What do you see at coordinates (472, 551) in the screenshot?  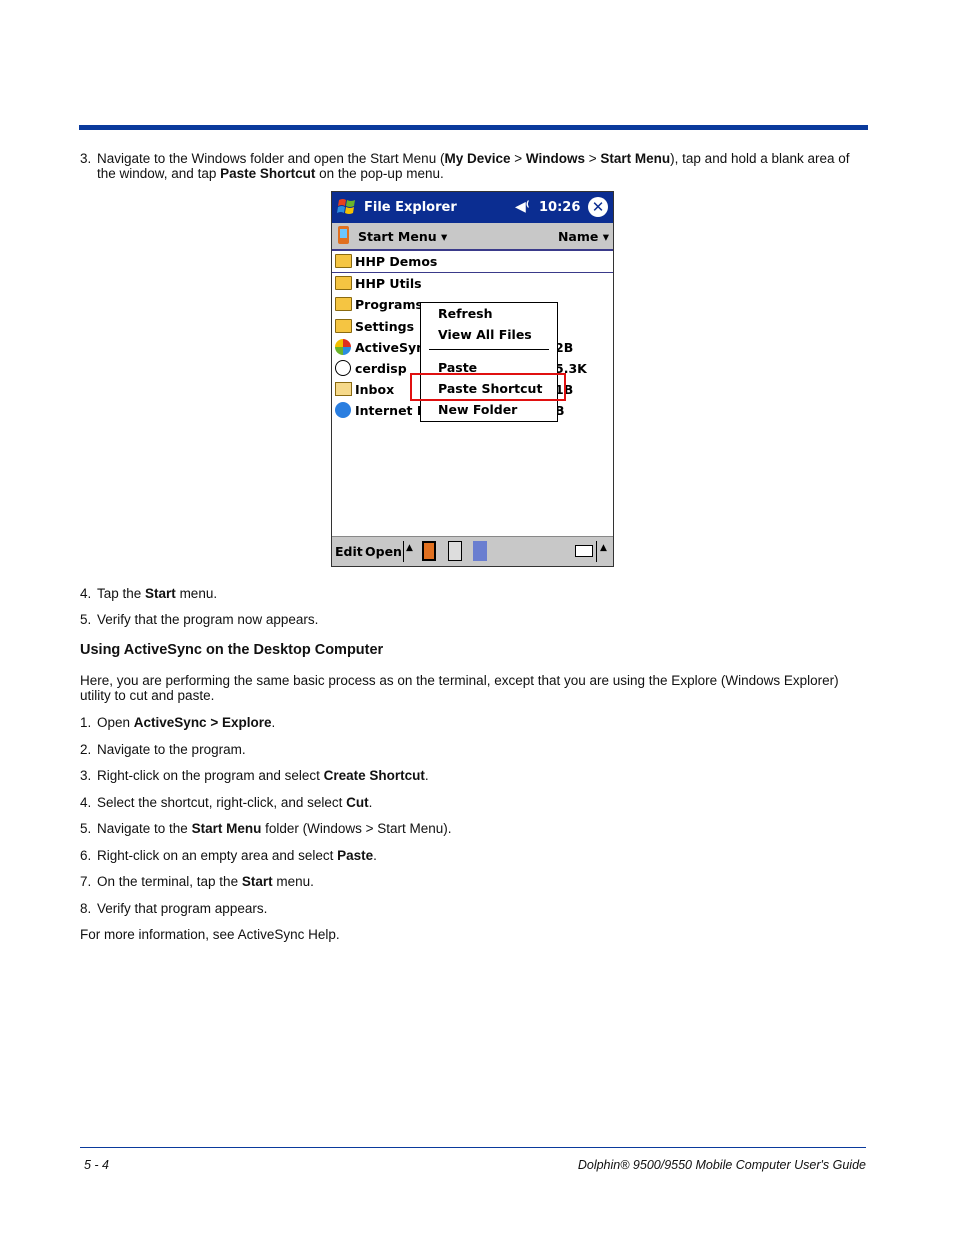 I see `command-bar: Edit Open ▲ ▲` at bounding box center [472, 551].